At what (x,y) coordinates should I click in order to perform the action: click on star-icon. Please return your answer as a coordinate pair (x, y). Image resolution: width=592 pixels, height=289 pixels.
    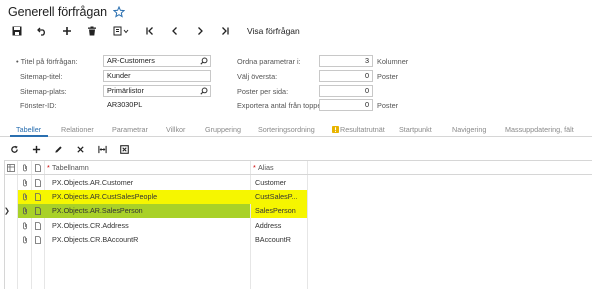
    Looking at the image, I should click on (119, 11).